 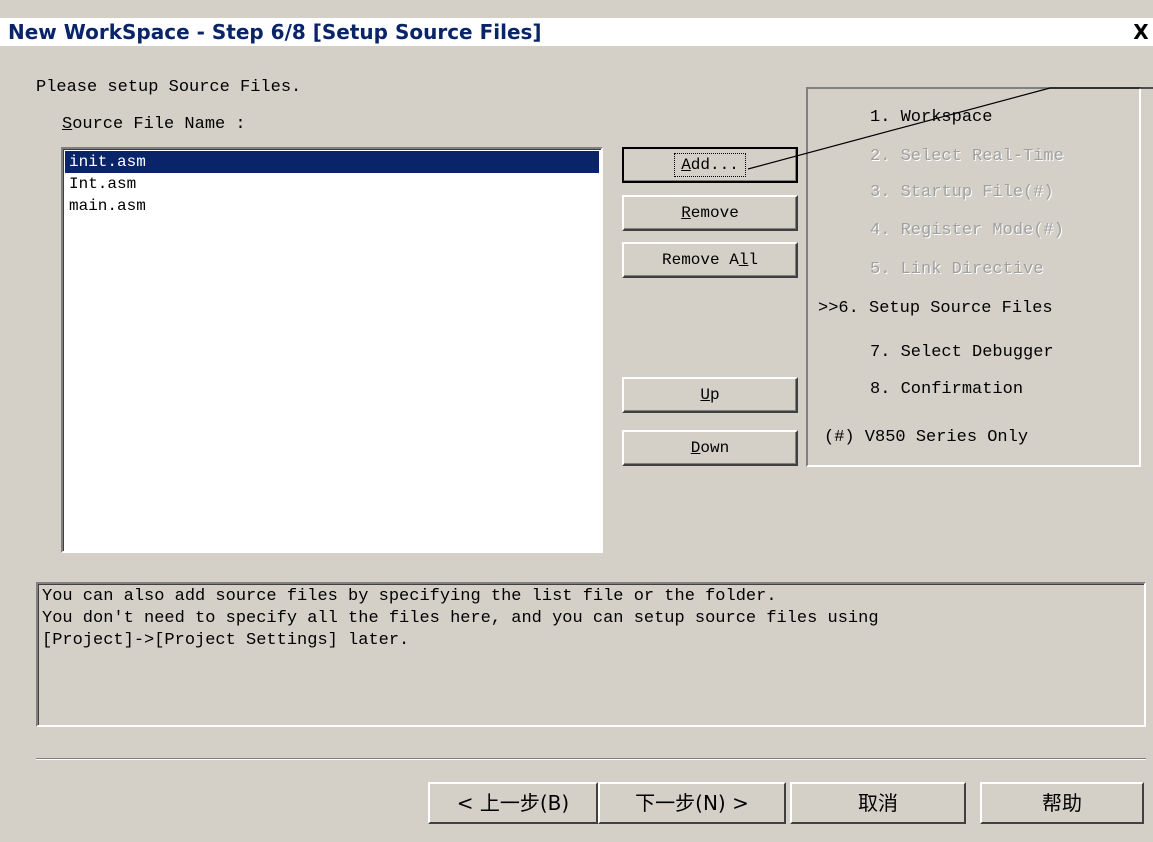 I want to click on remove-label: emove, so click(x=714, y=213).